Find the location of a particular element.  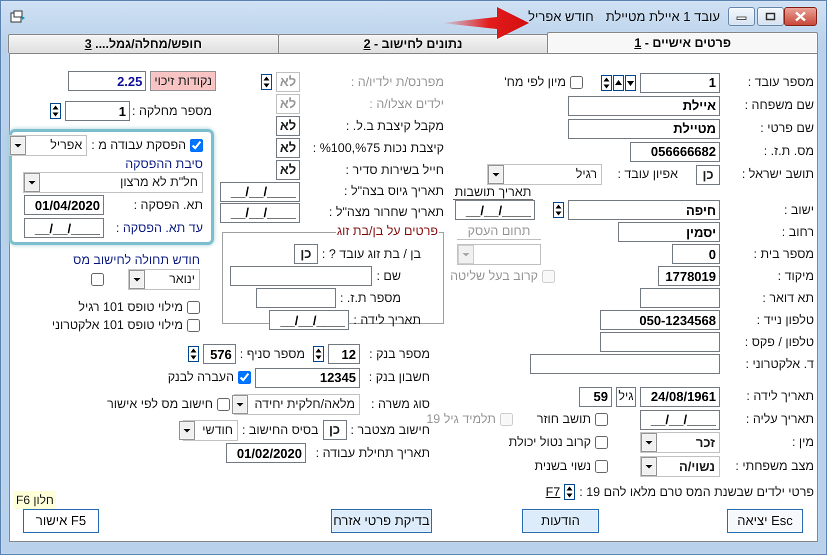

field-label: מין : is located at coordinates (802, 442).